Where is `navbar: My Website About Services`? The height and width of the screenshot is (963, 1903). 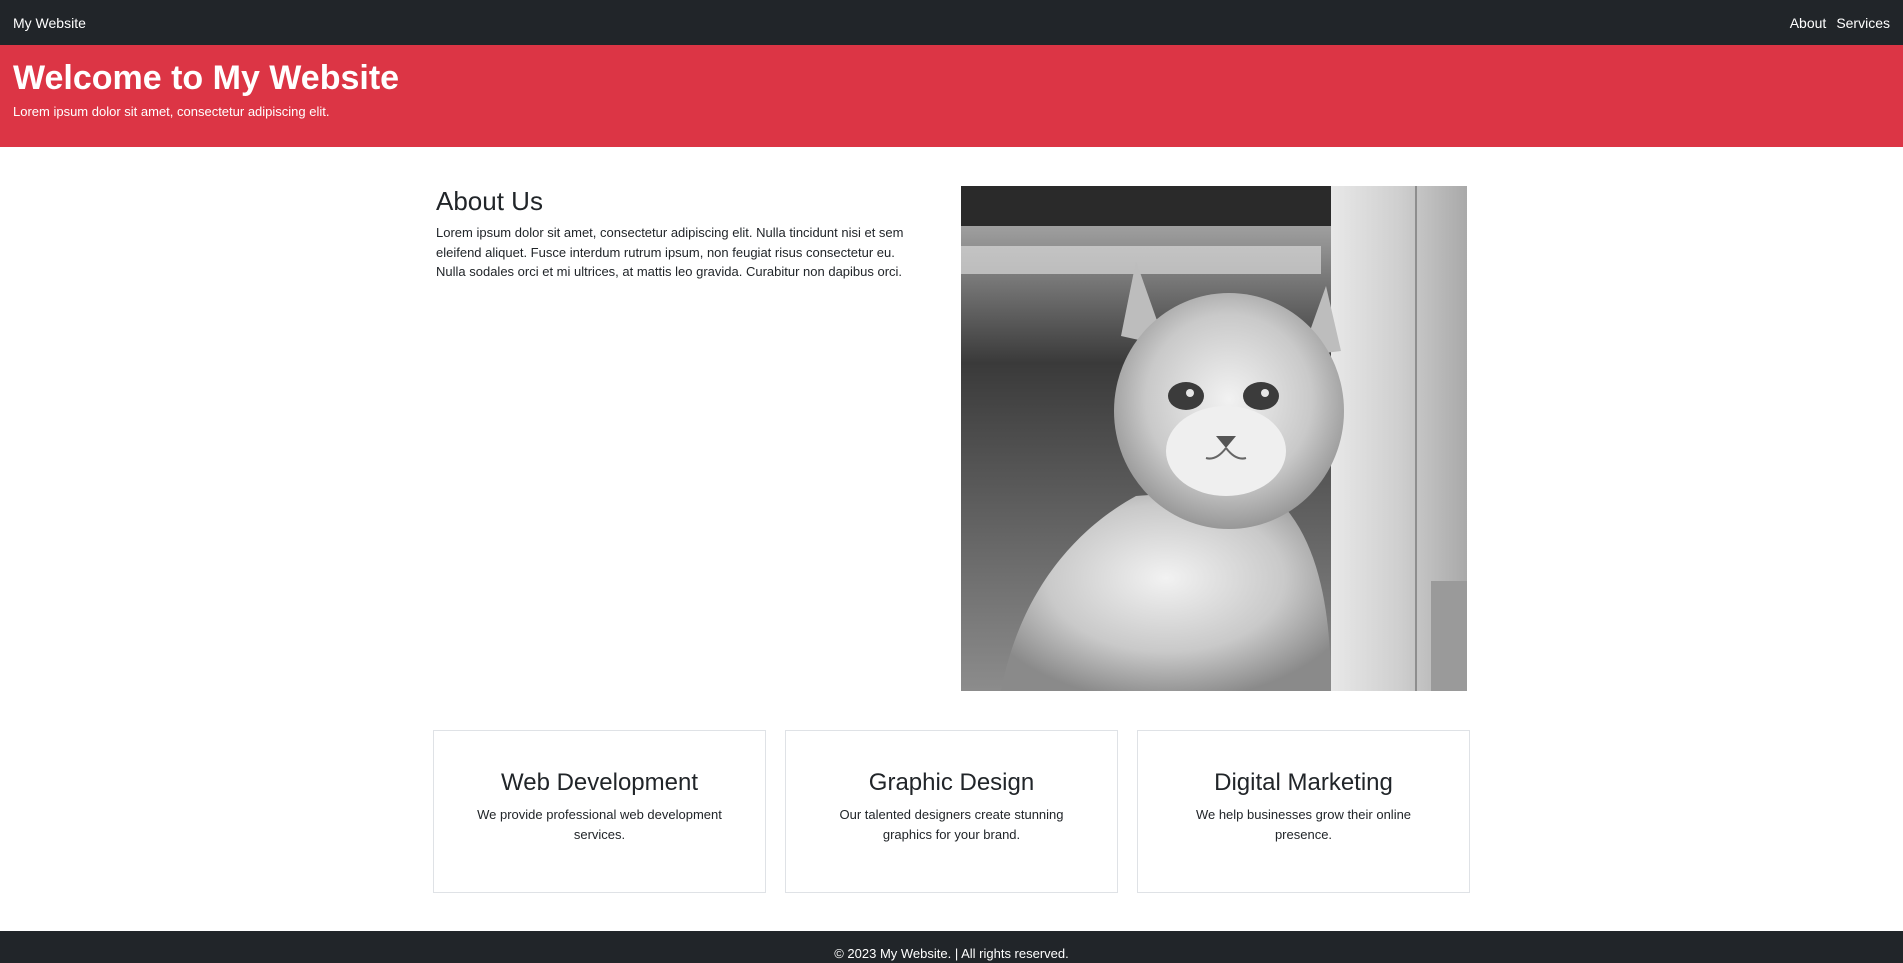 navbar: My Website About Services is located at coordinates (951, 22).